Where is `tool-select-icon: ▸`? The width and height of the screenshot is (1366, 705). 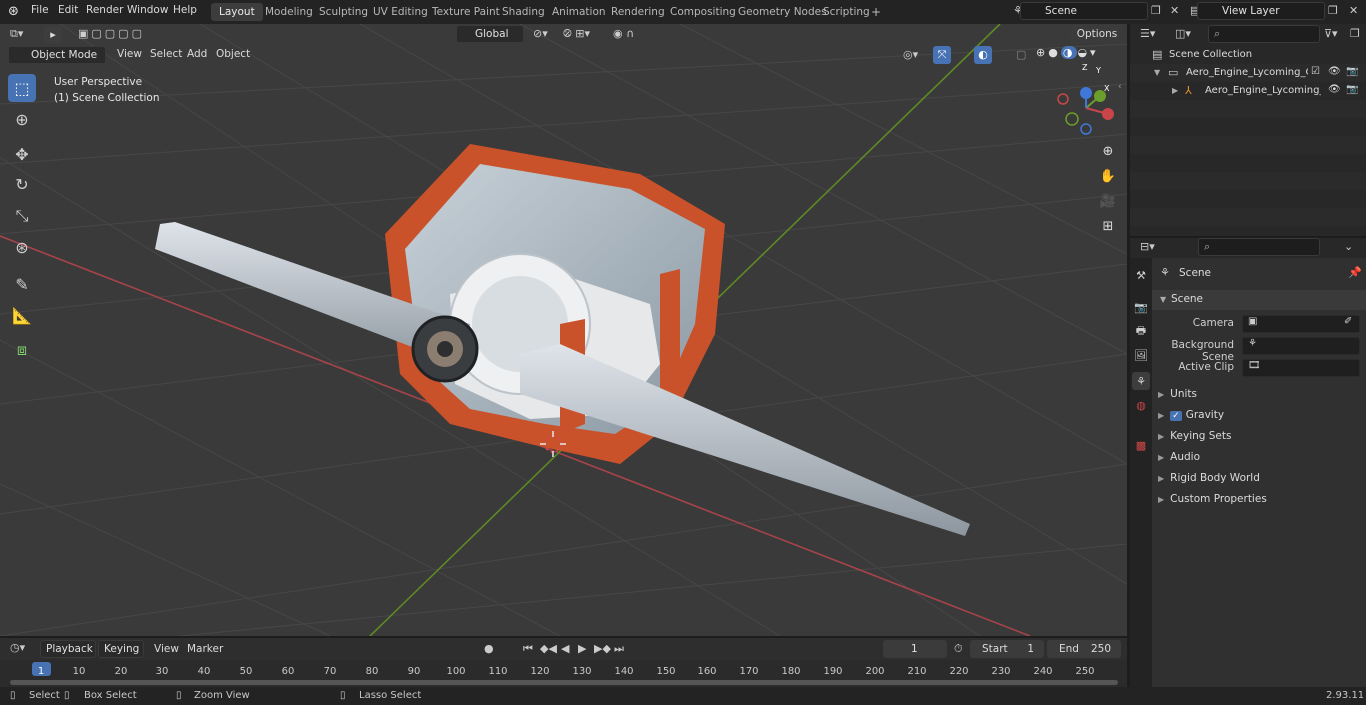 tool-select-icon: ▸ is located at coordinates (53, 35).